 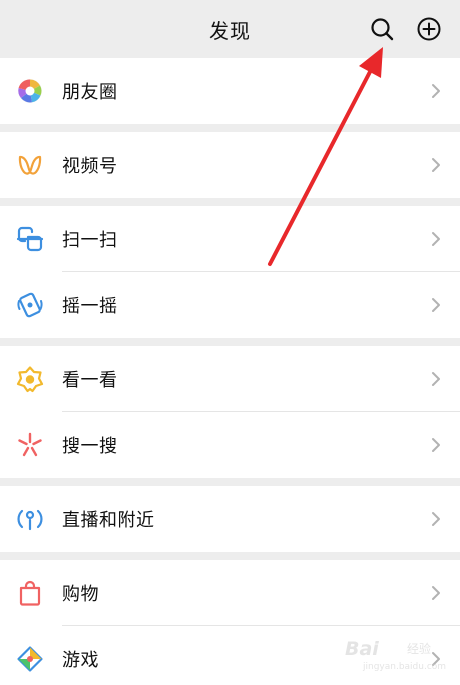 I want to click on search-button, so click(x=382, y=29).